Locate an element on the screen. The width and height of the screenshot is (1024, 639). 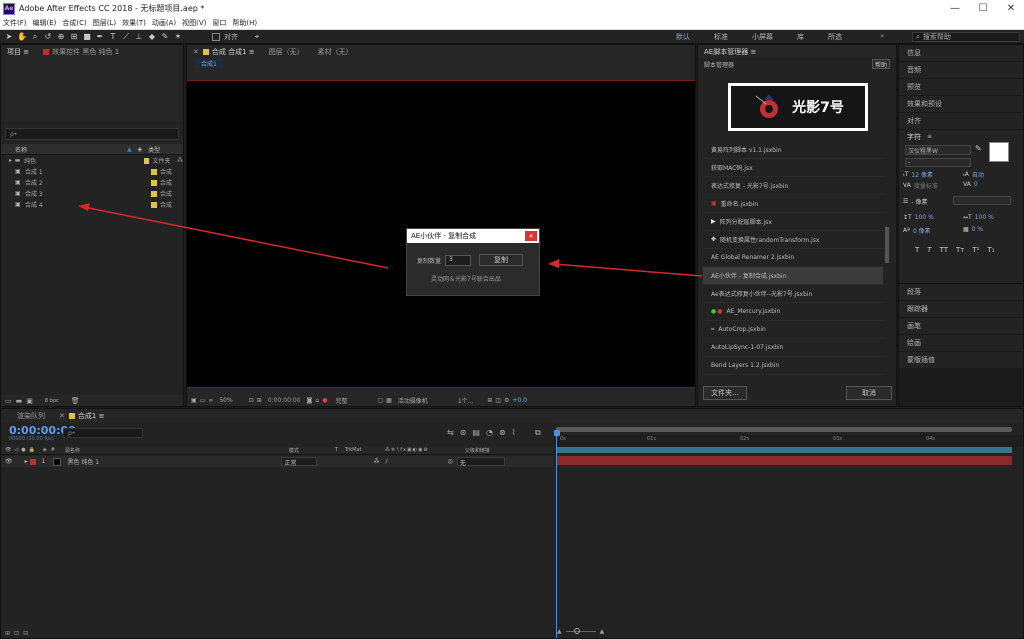
arrowhead-left is located at coordinates (84, 207).